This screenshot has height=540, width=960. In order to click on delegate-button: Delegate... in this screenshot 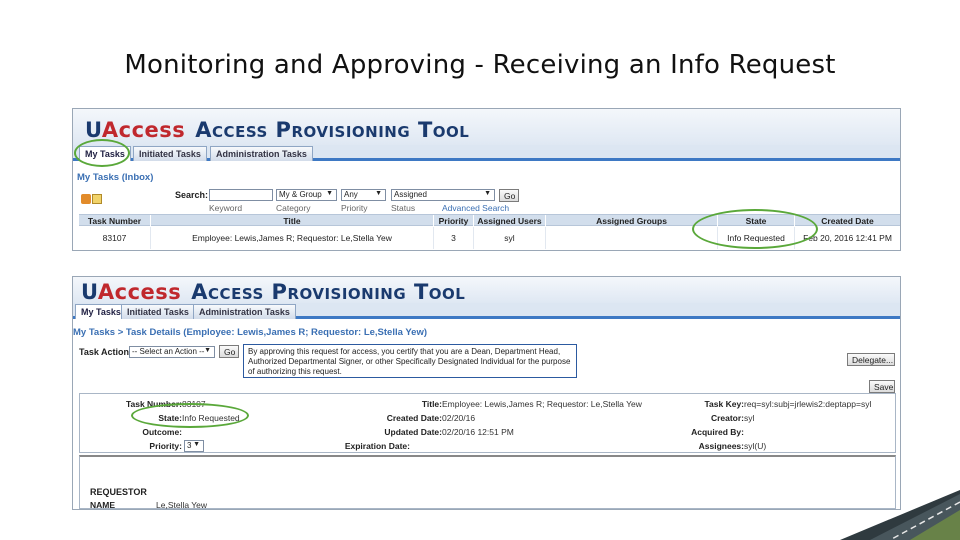, I will do `click(871, 359)`.